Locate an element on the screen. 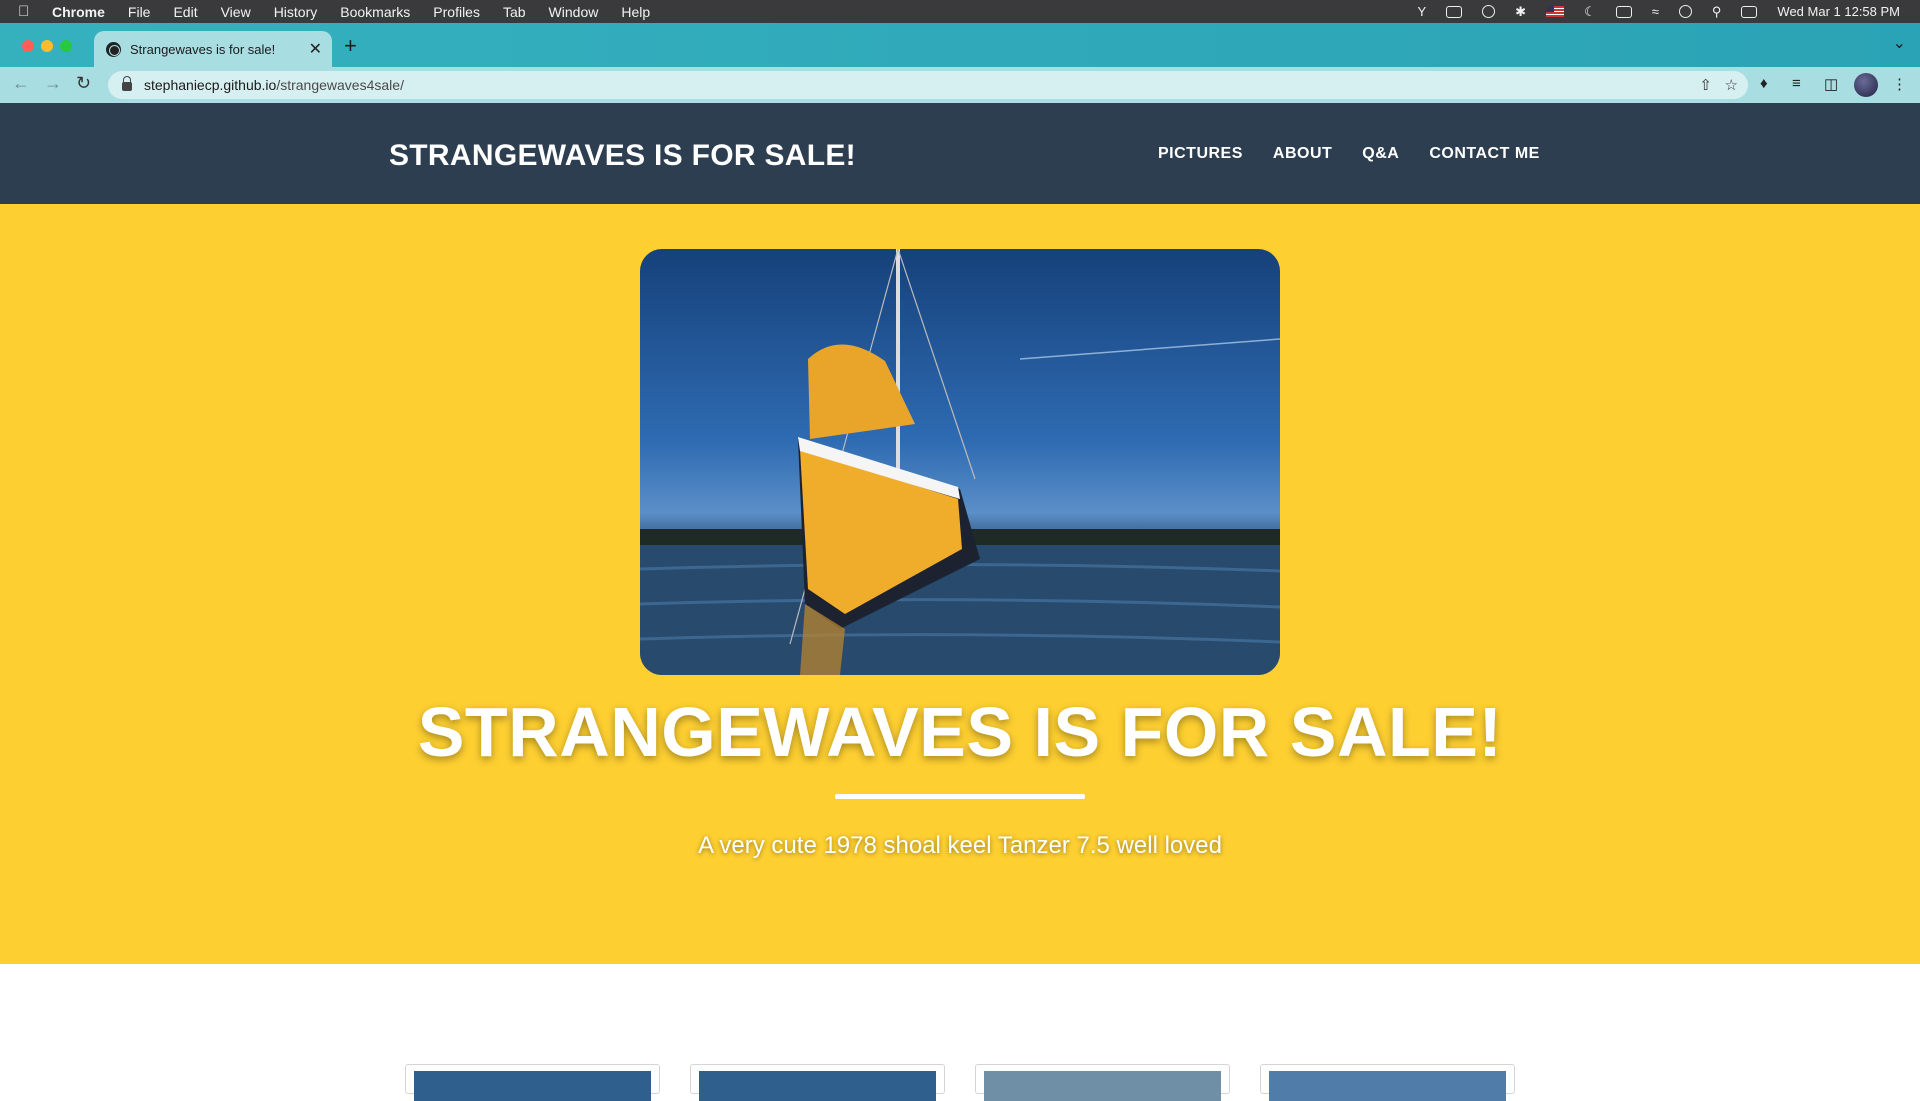 The width and height of the screenshot is (1920, 1101). moon-icon: ☾ is located at coordinates (1590, 12).